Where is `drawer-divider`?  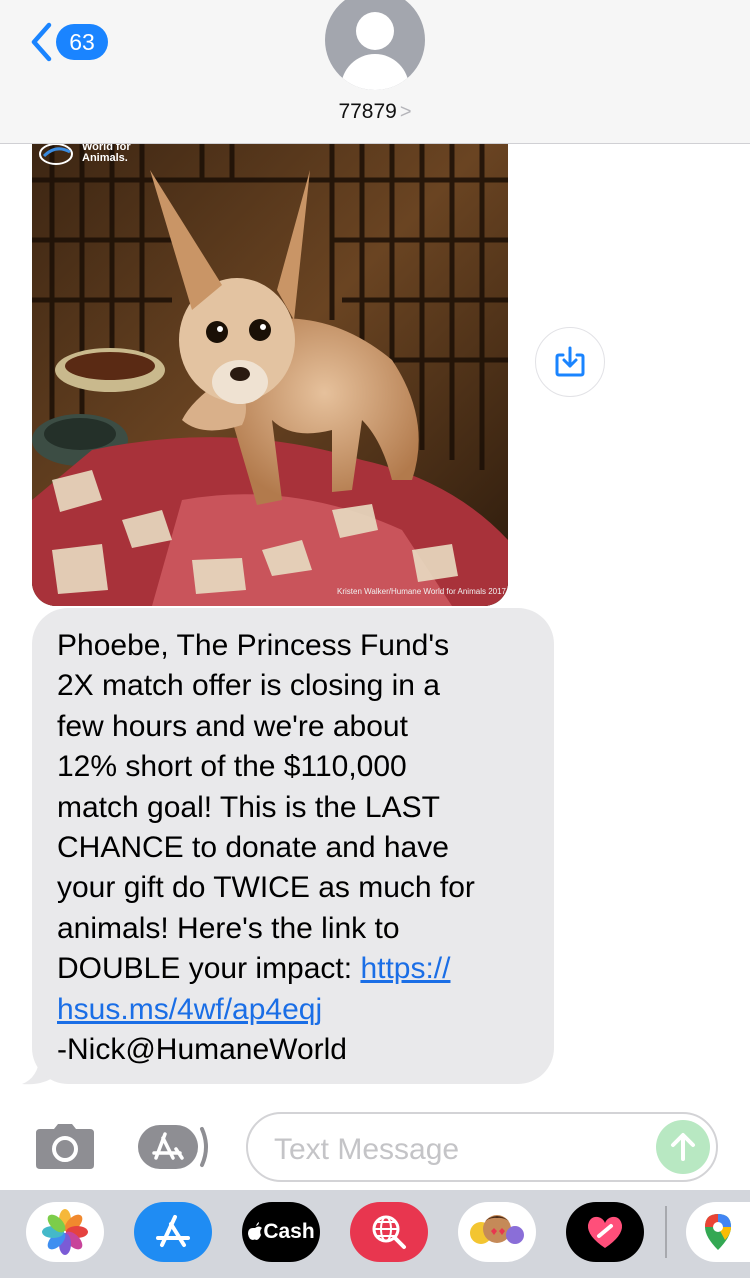
drawer-divider is located at coordinates (666, 1232).